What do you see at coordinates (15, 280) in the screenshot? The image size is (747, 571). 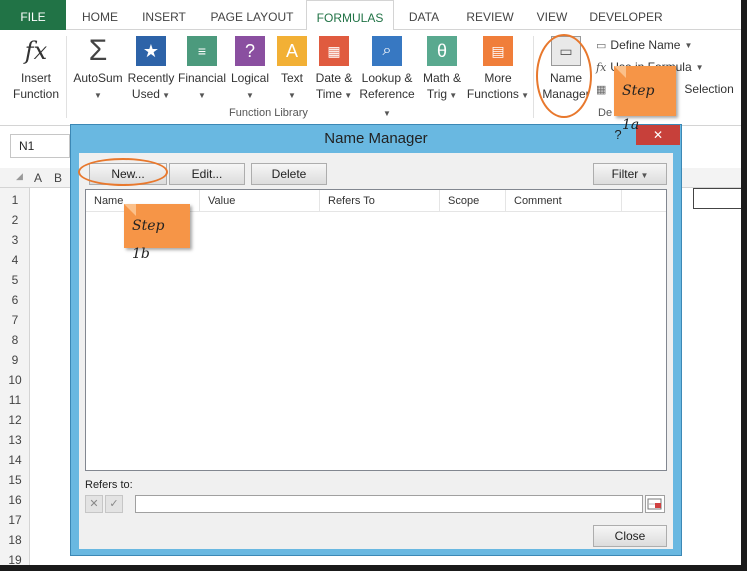 I see `row-header: 5` at bounding box center [15, 280].